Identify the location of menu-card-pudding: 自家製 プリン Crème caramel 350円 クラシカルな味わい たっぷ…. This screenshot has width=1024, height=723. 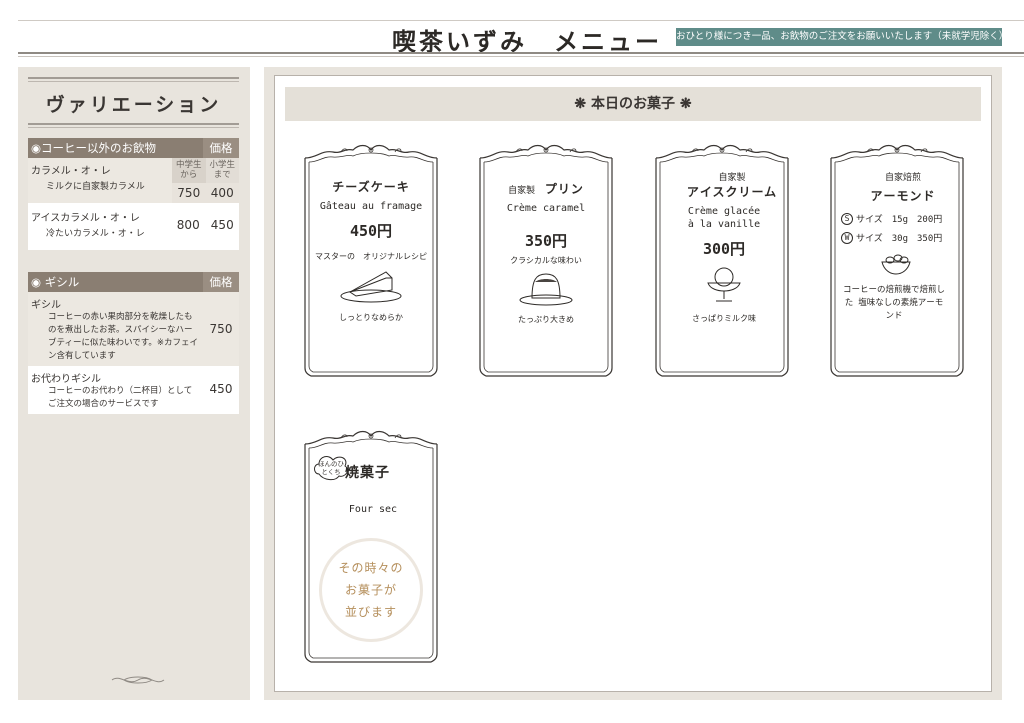
(546, 262).